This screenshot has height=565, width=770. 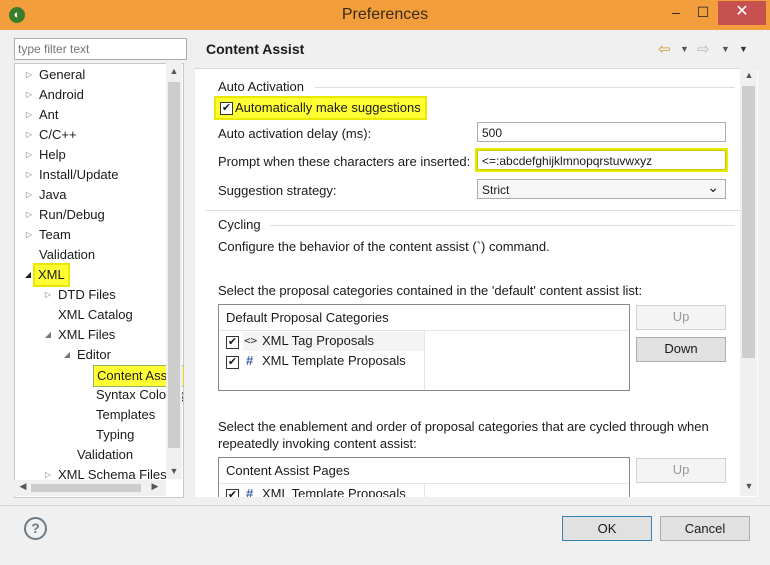 I want to click on tree-item-label: DTD Files, so click(x=87, y=294).